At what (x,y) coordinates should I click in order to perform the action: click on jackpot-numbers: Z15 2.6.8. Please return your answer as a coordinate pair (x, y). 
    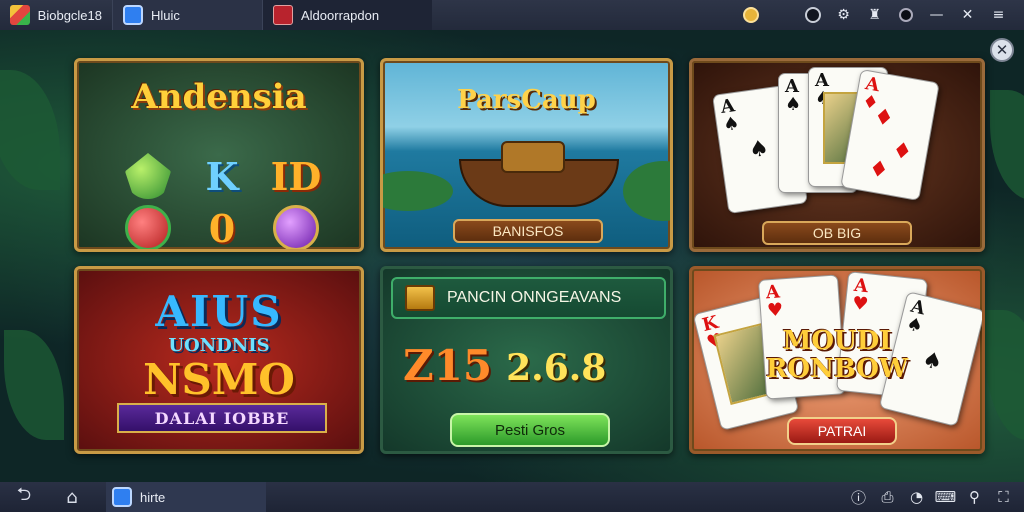
    Looking at the image, I should click on (504, 365).